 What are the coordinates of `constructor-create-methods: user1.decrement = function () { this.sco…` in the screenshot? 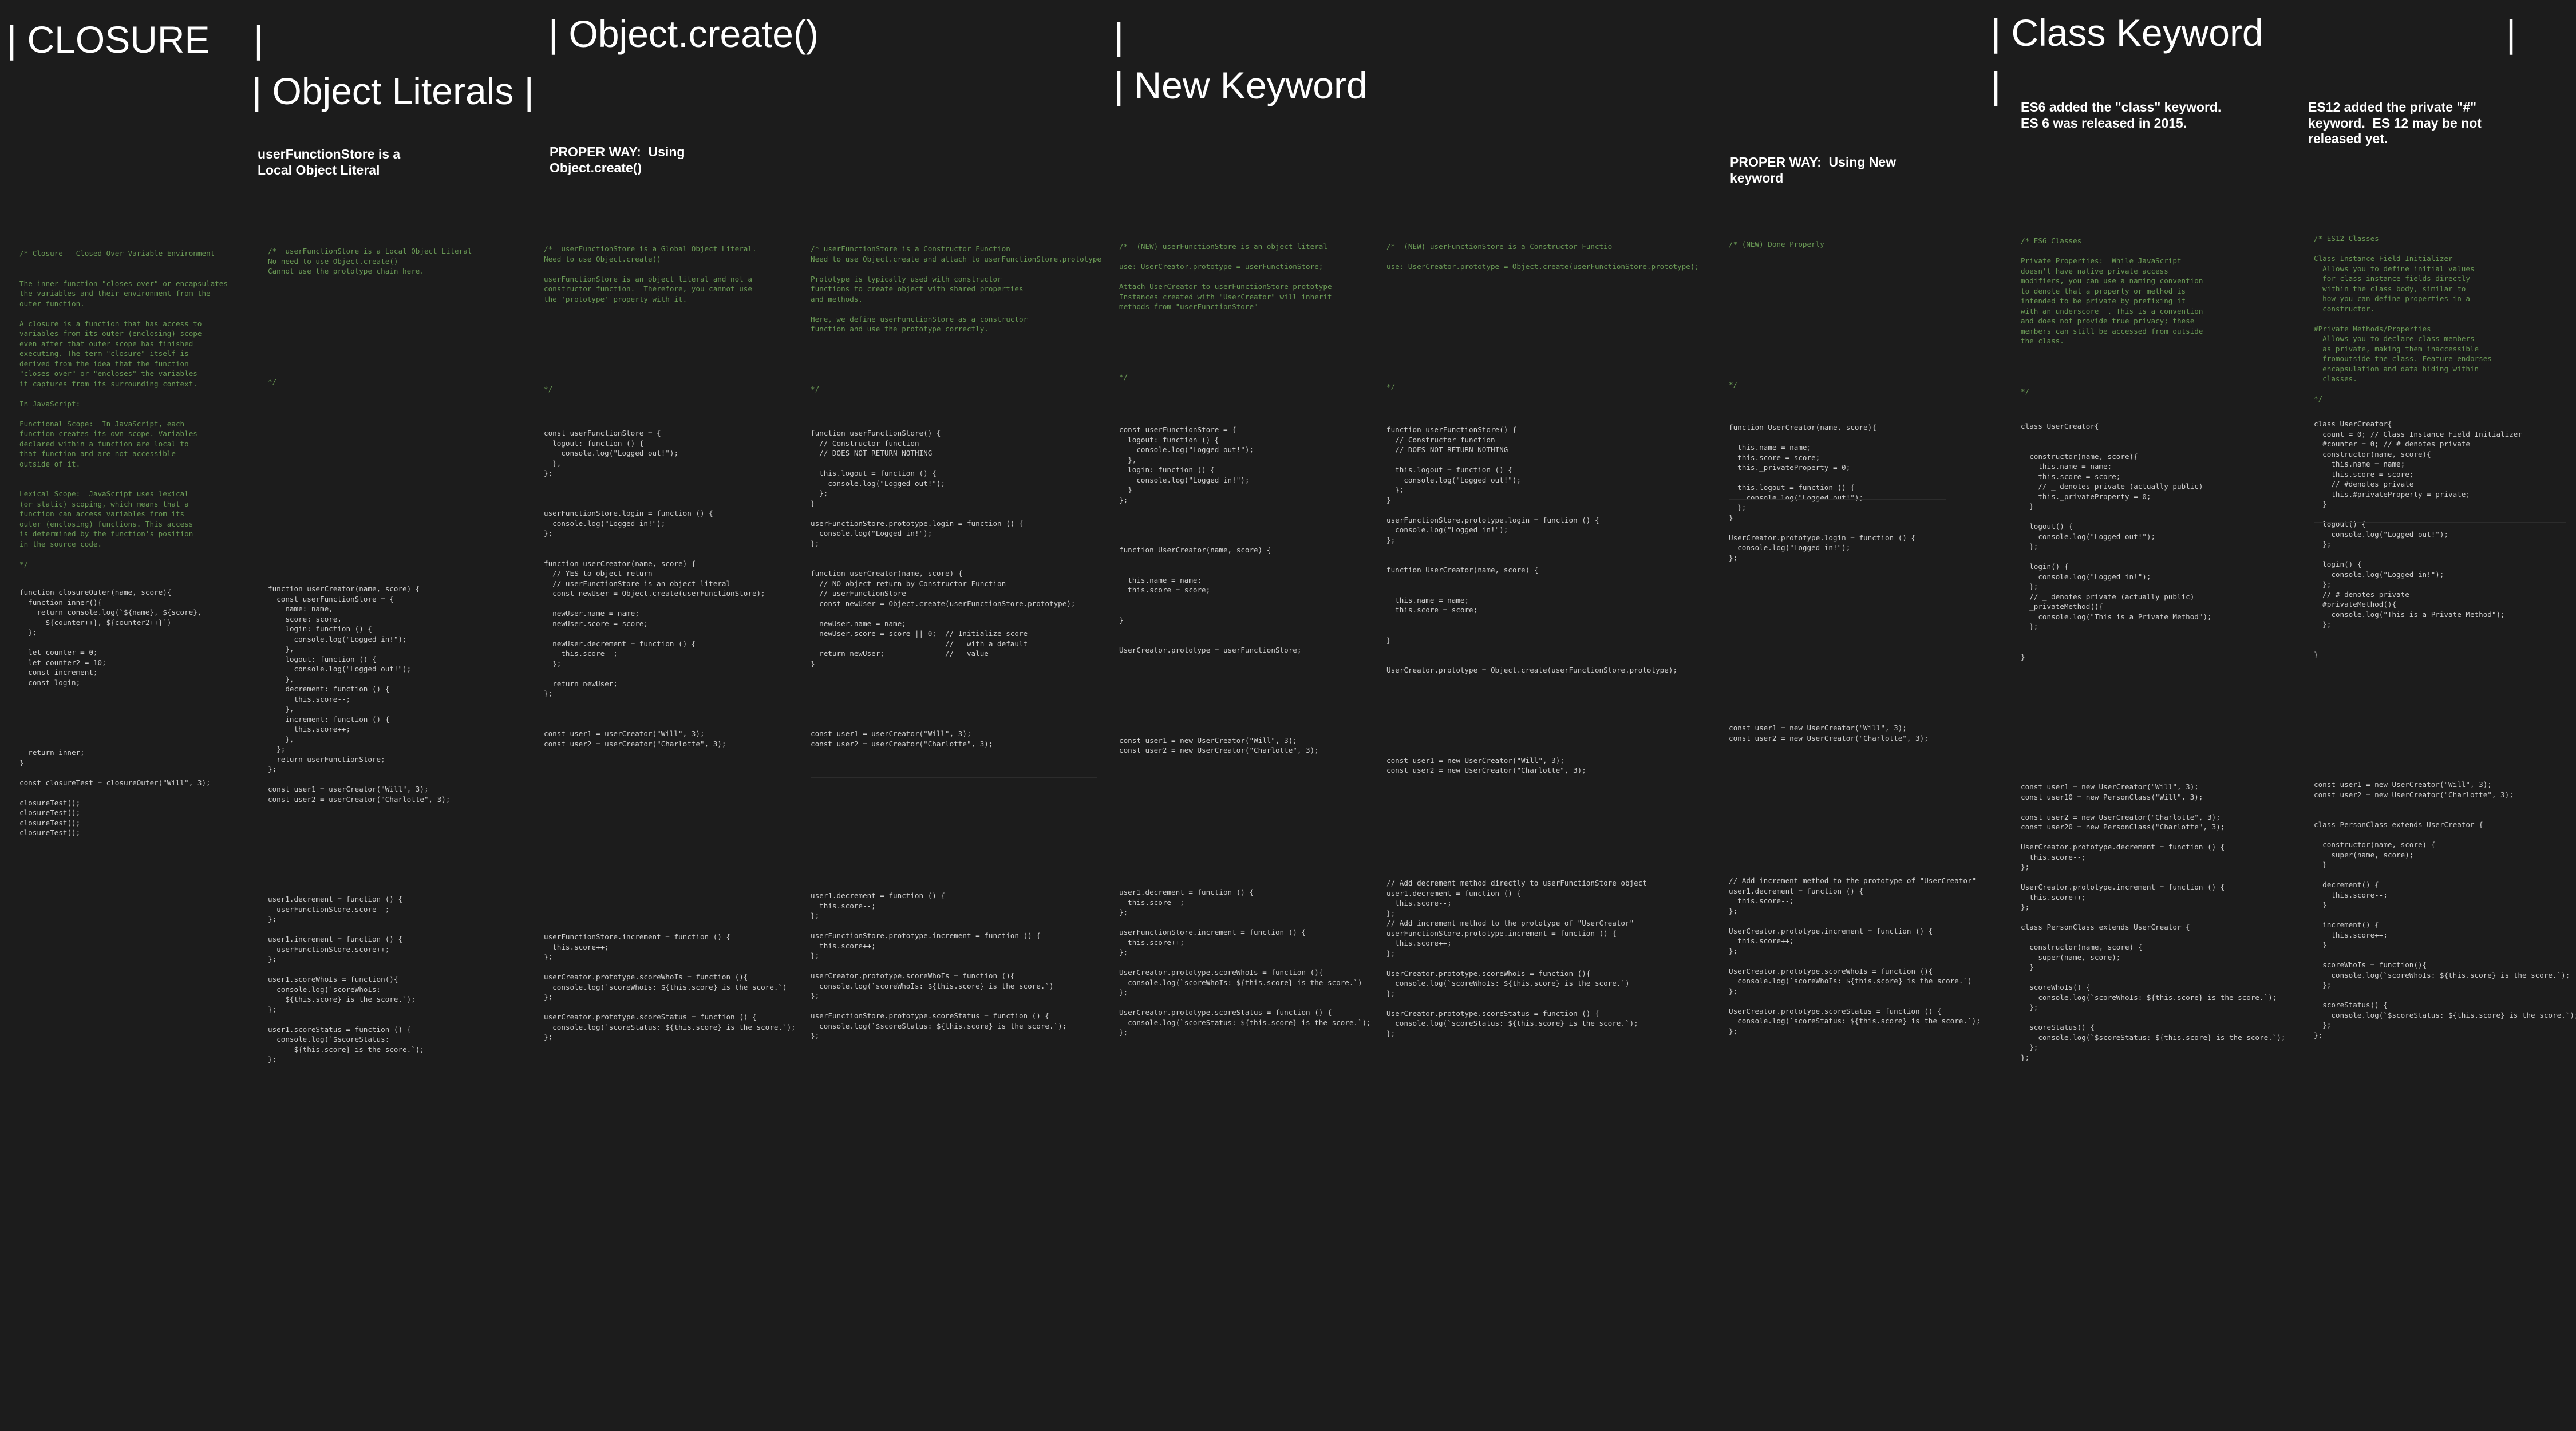 It's located at (939, 965).